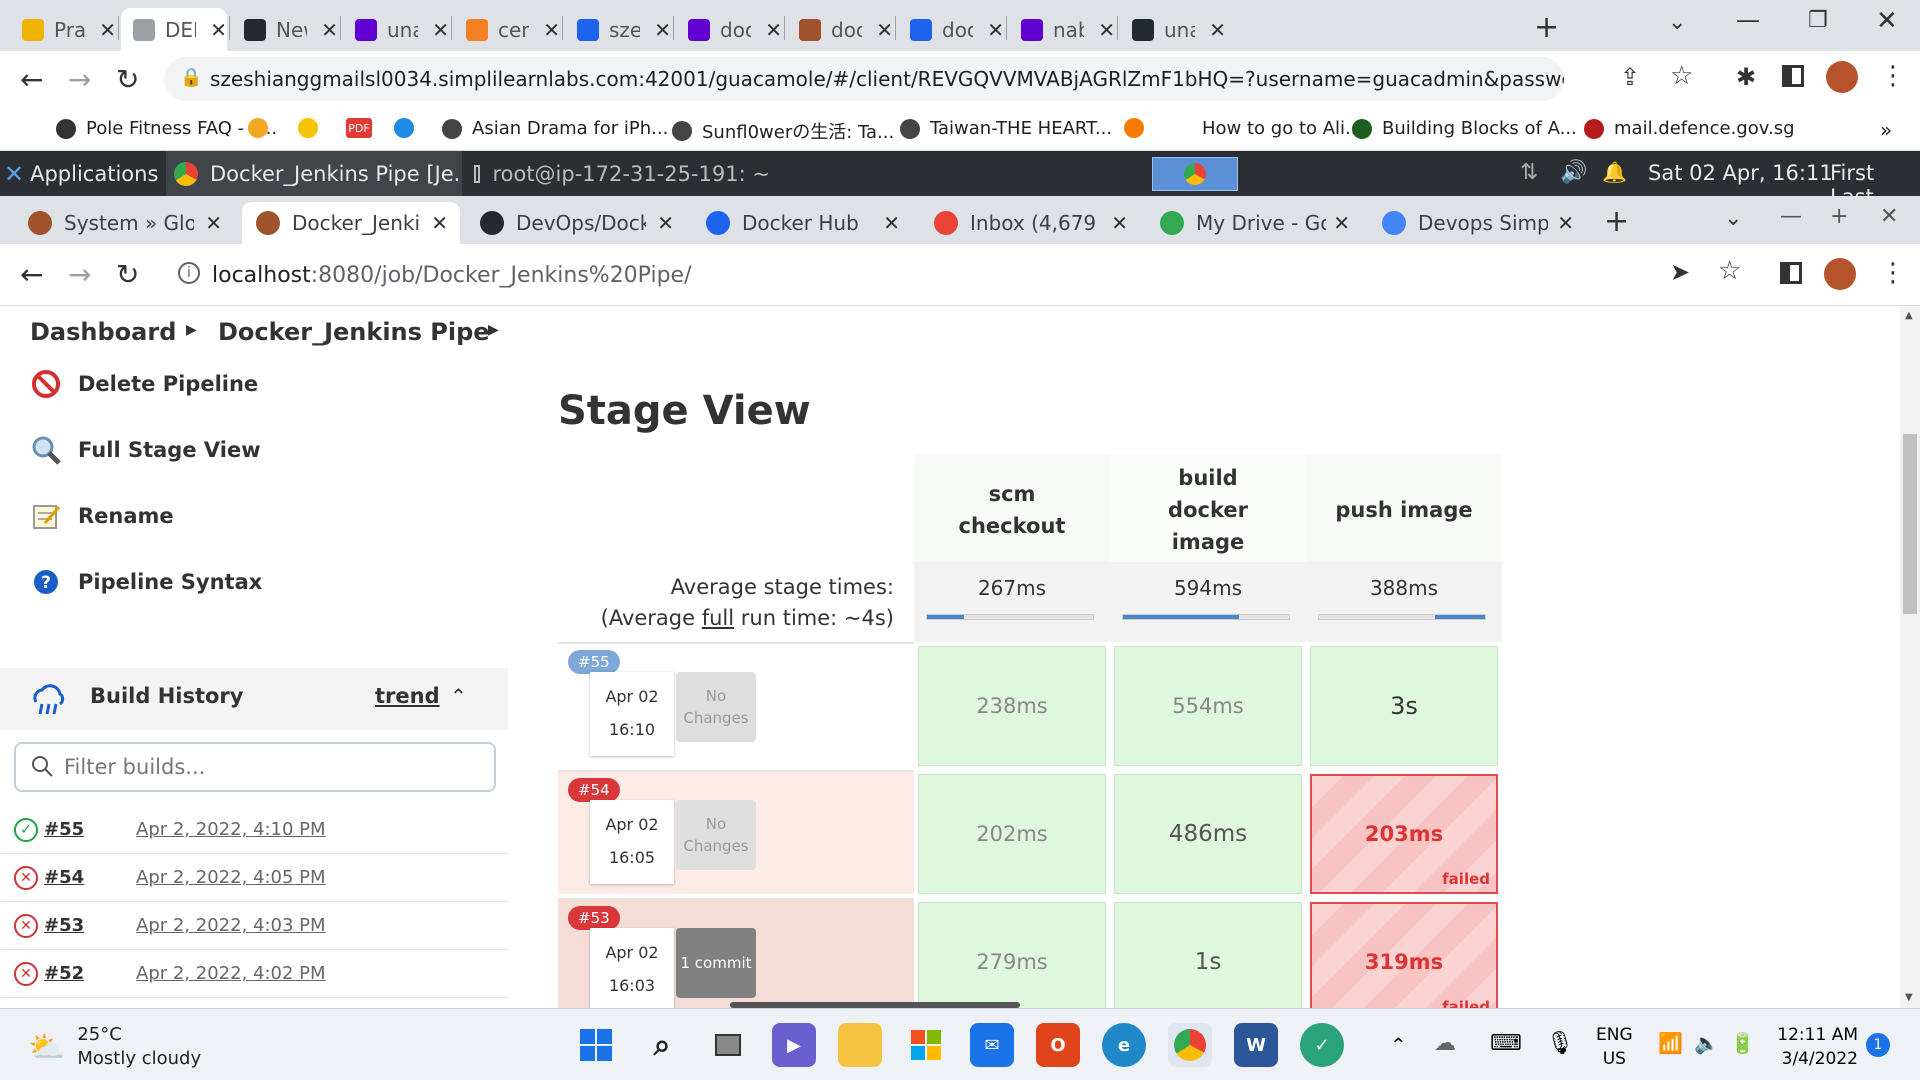 Image resolution: width=1920 pixels, height=1080 pixels. I want to click on inner-reload-icon: ↻, so click(127, 274).